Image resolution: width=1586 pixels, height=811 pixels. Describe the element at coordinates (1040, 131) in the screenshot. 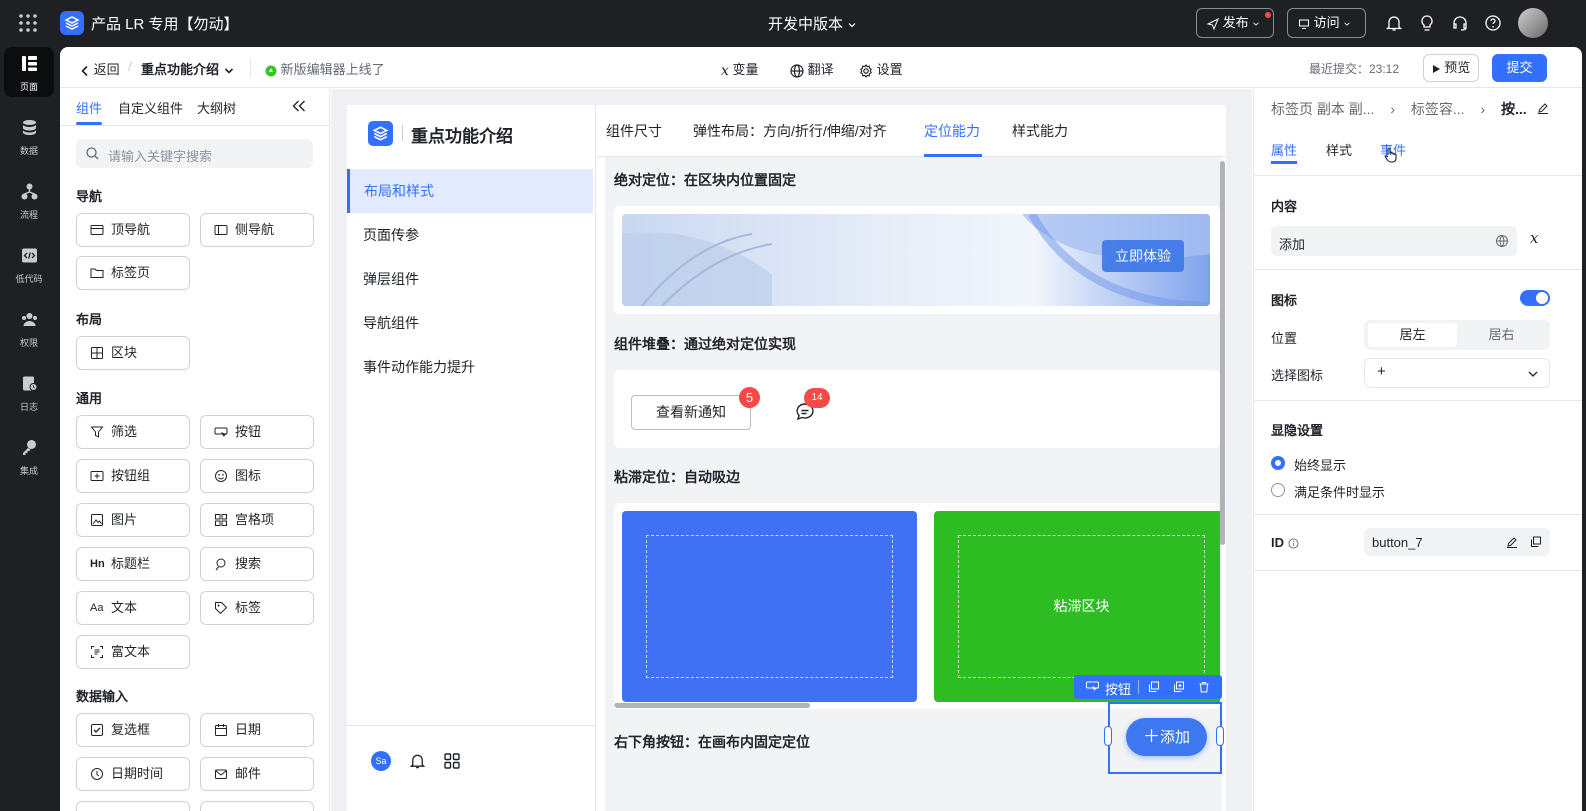

I see `tab-style: 样式能力` at that location.